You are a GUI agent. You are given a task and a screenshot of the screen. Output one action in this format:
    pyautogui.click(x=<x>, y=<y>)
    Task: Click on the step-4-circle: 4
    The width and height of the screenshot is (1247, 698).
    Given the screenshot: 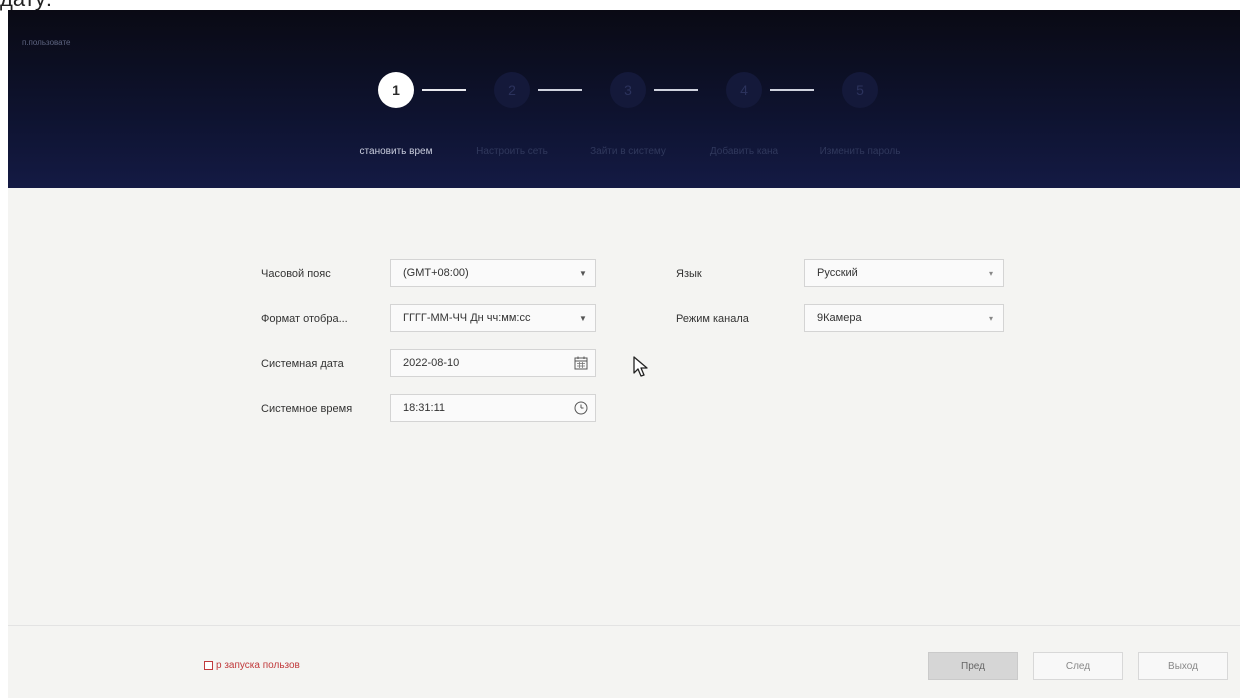 What is the action you would take?
    pyautogui.click(x=744, y=90)
    